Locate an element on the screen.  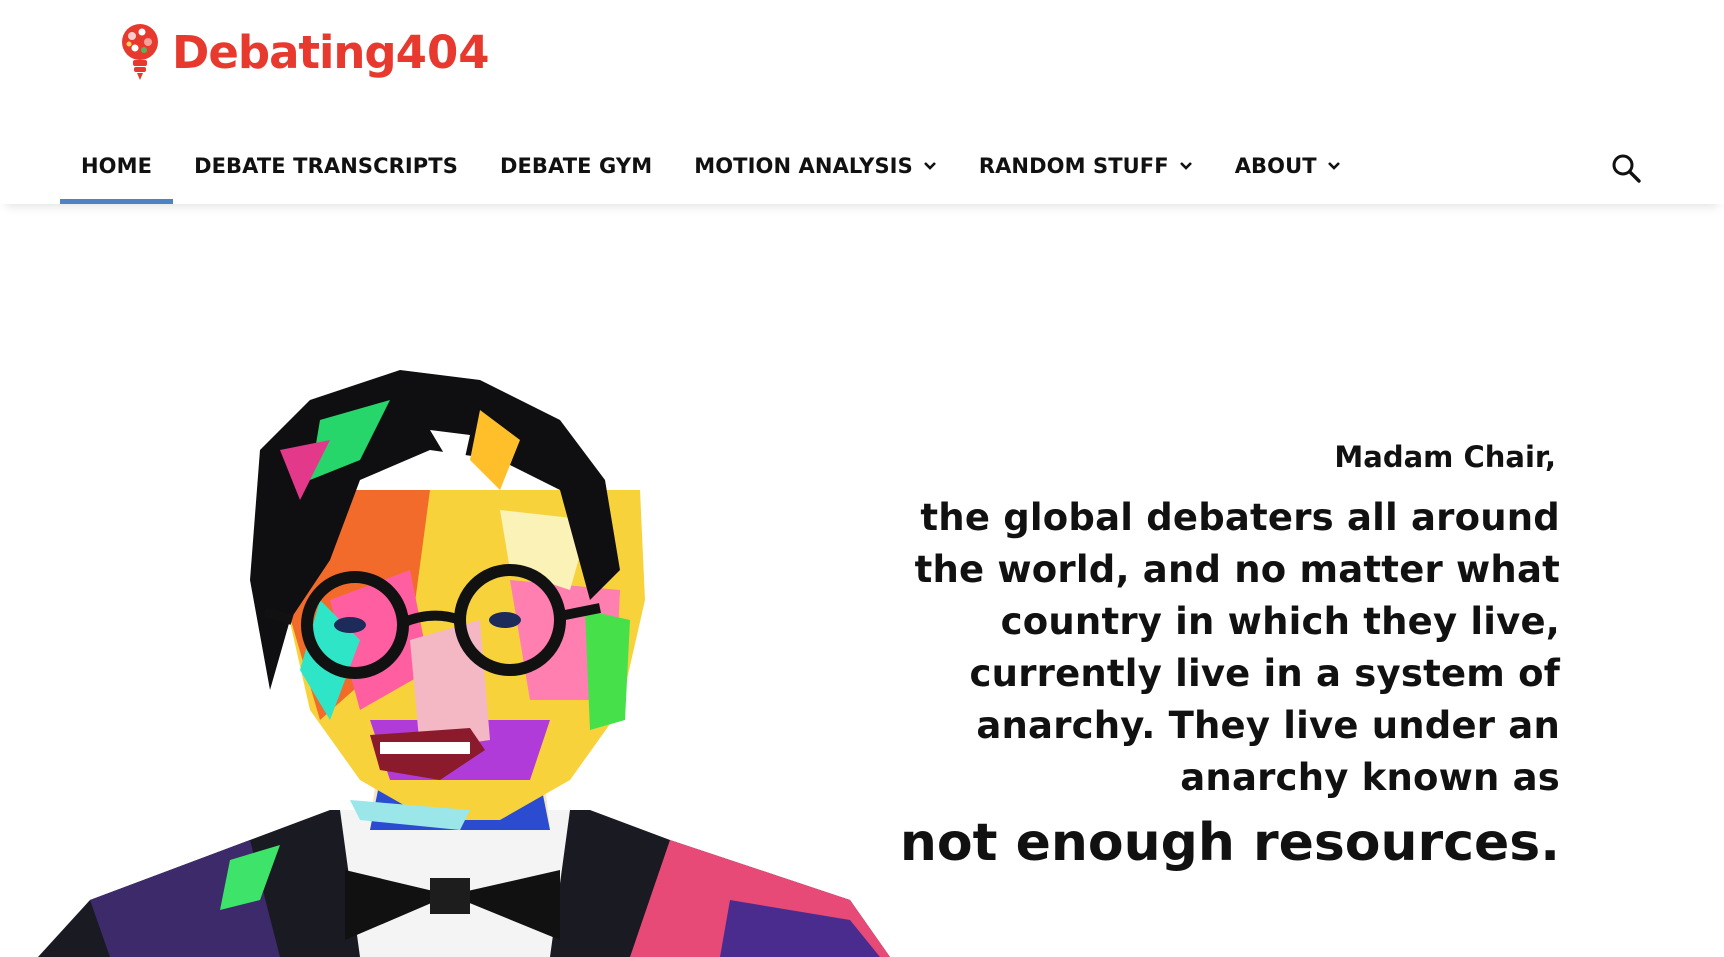
site-logo: Debating404 is located at coordinates (305, 52).